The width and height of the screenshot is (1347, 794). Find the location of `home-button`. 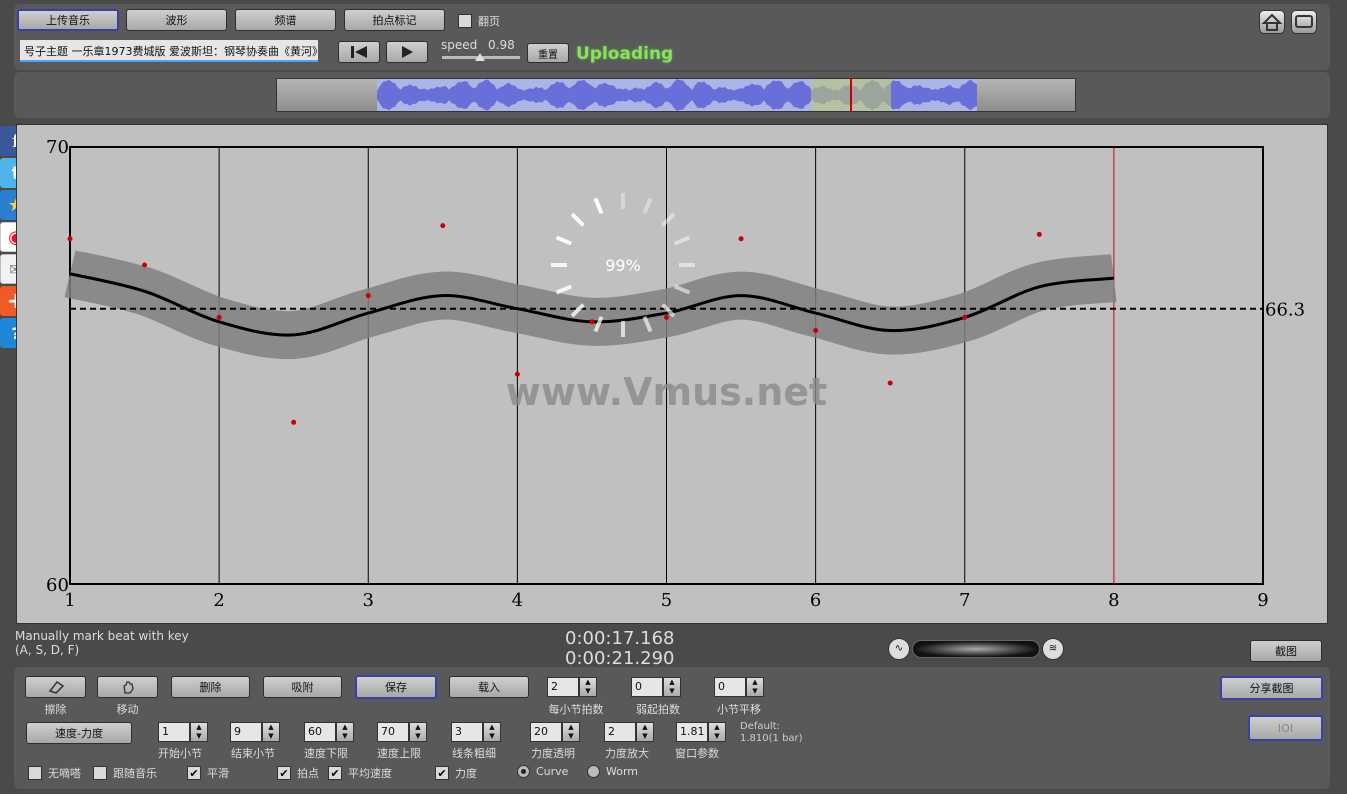

home-button is located at coordinates (1272, 22).